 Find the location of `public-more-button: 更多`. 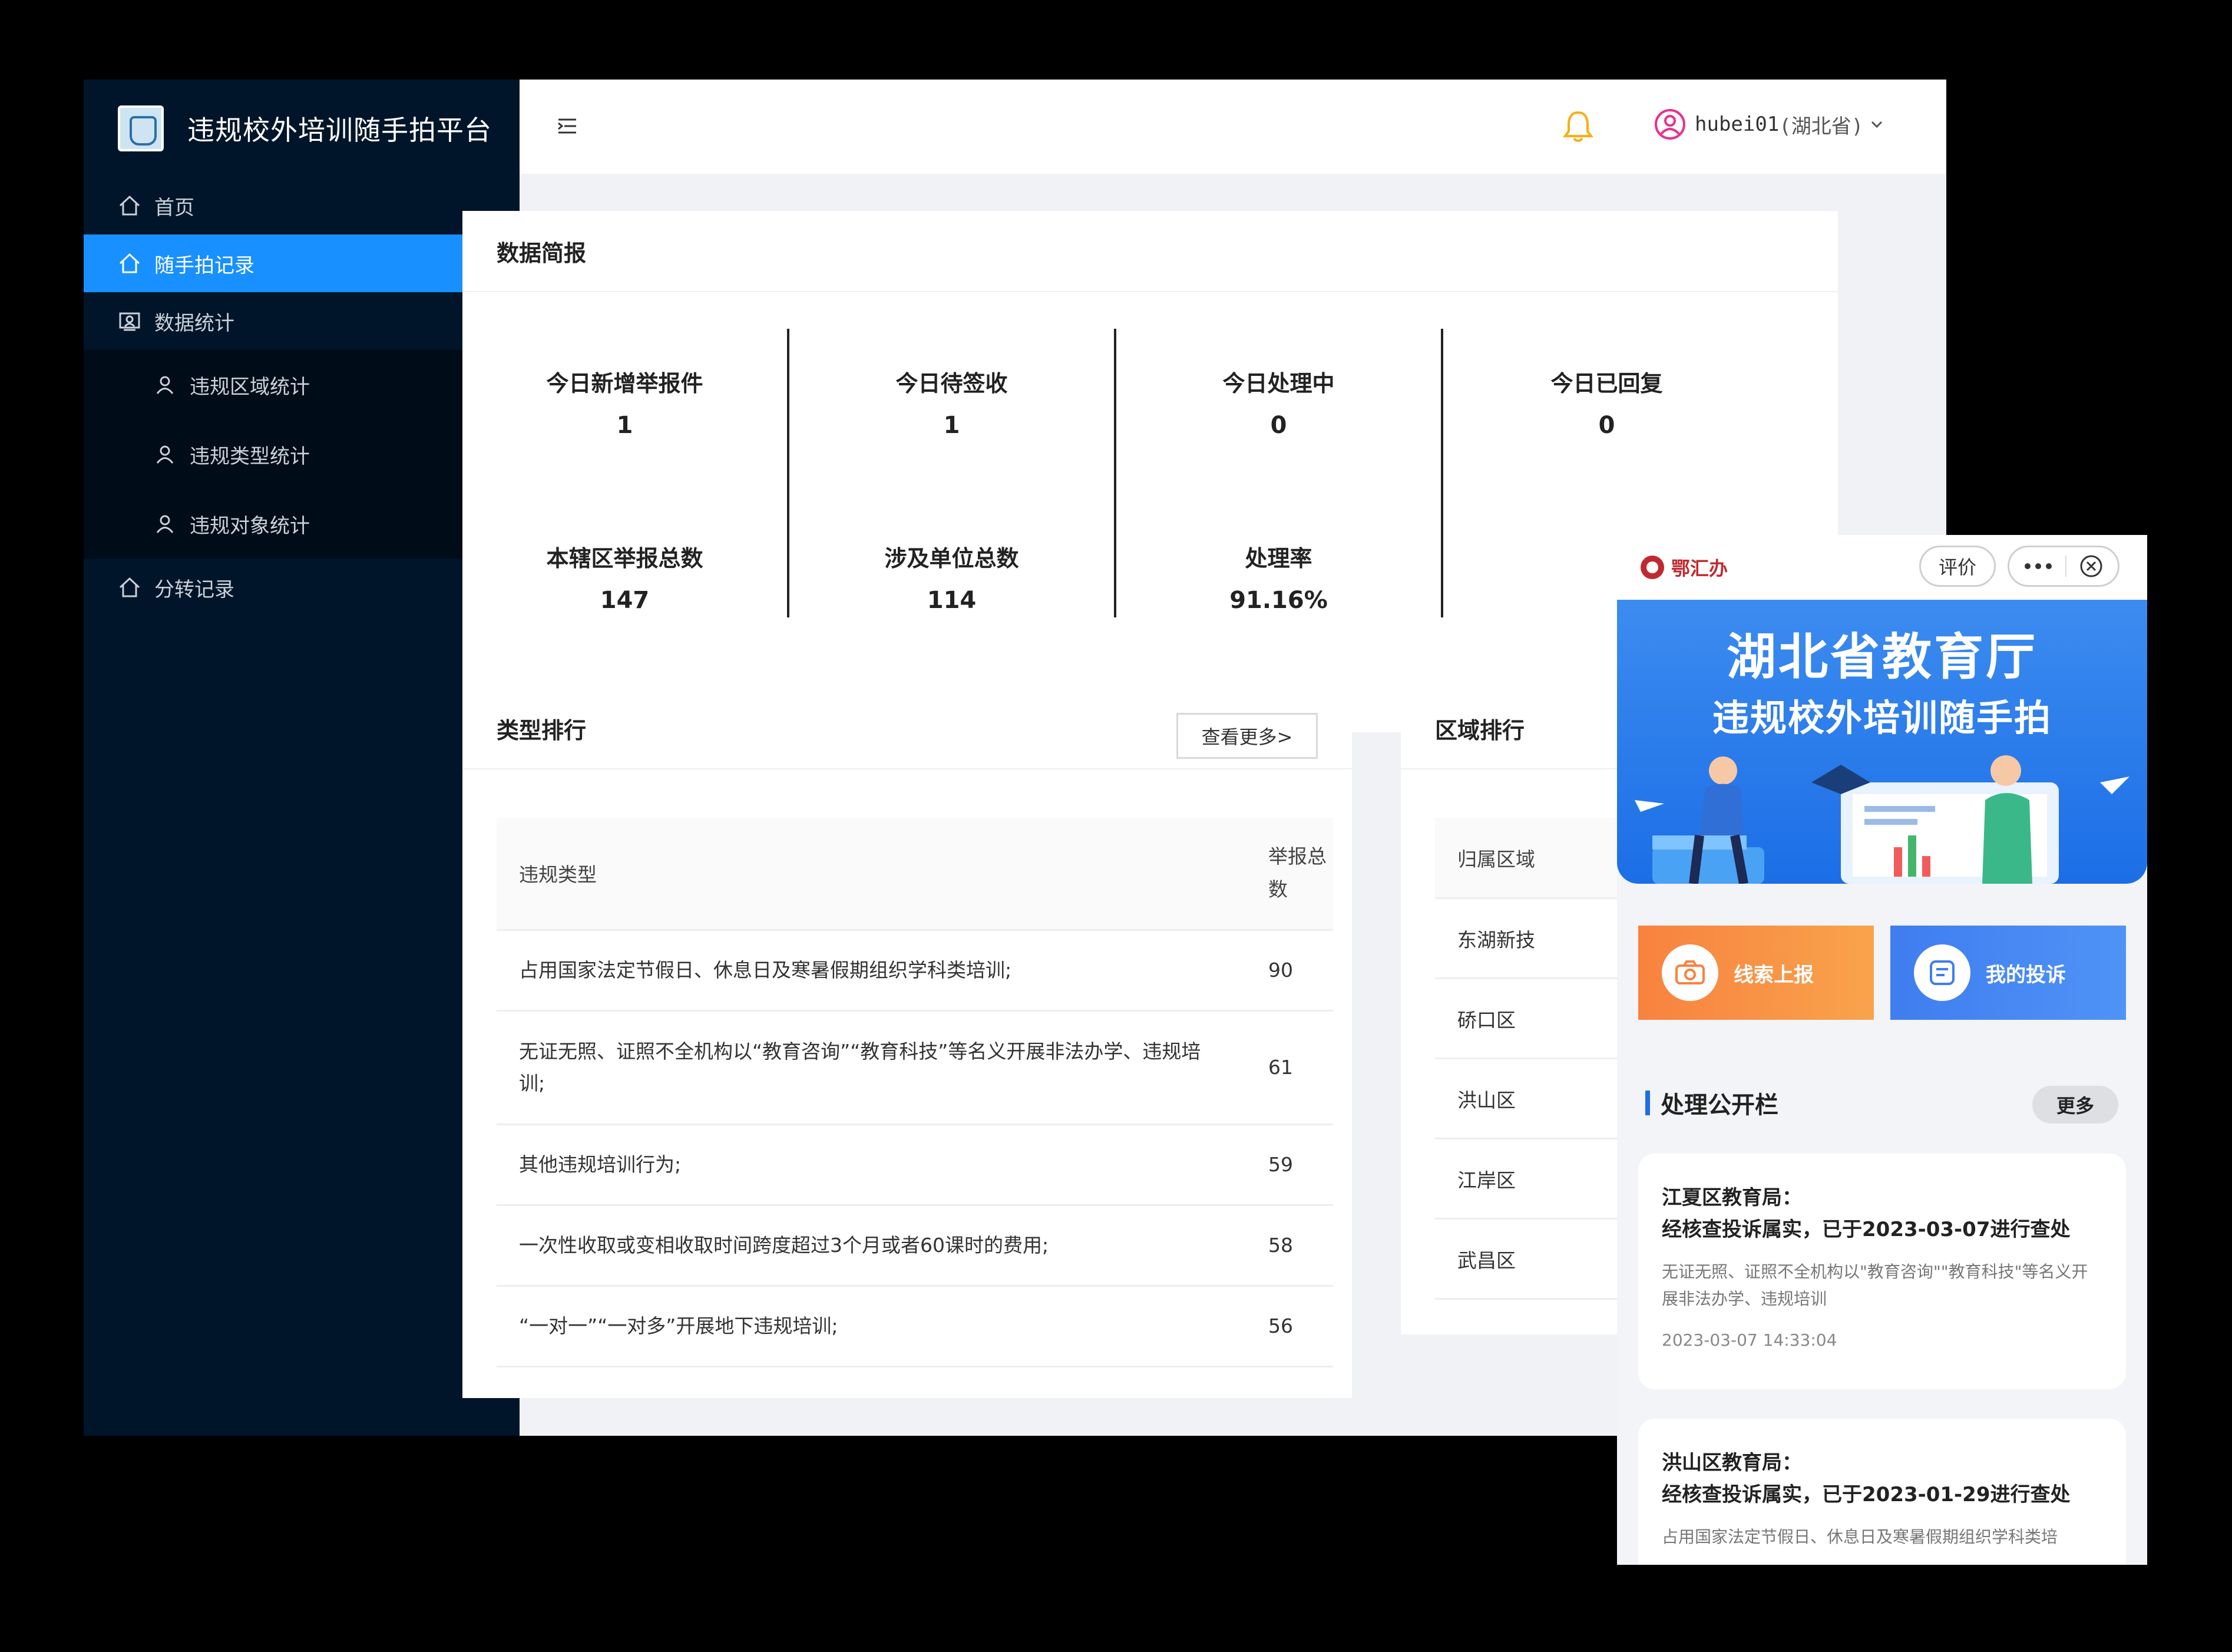

public-more-button: 更多 is located at coordinates (2075, 1105).